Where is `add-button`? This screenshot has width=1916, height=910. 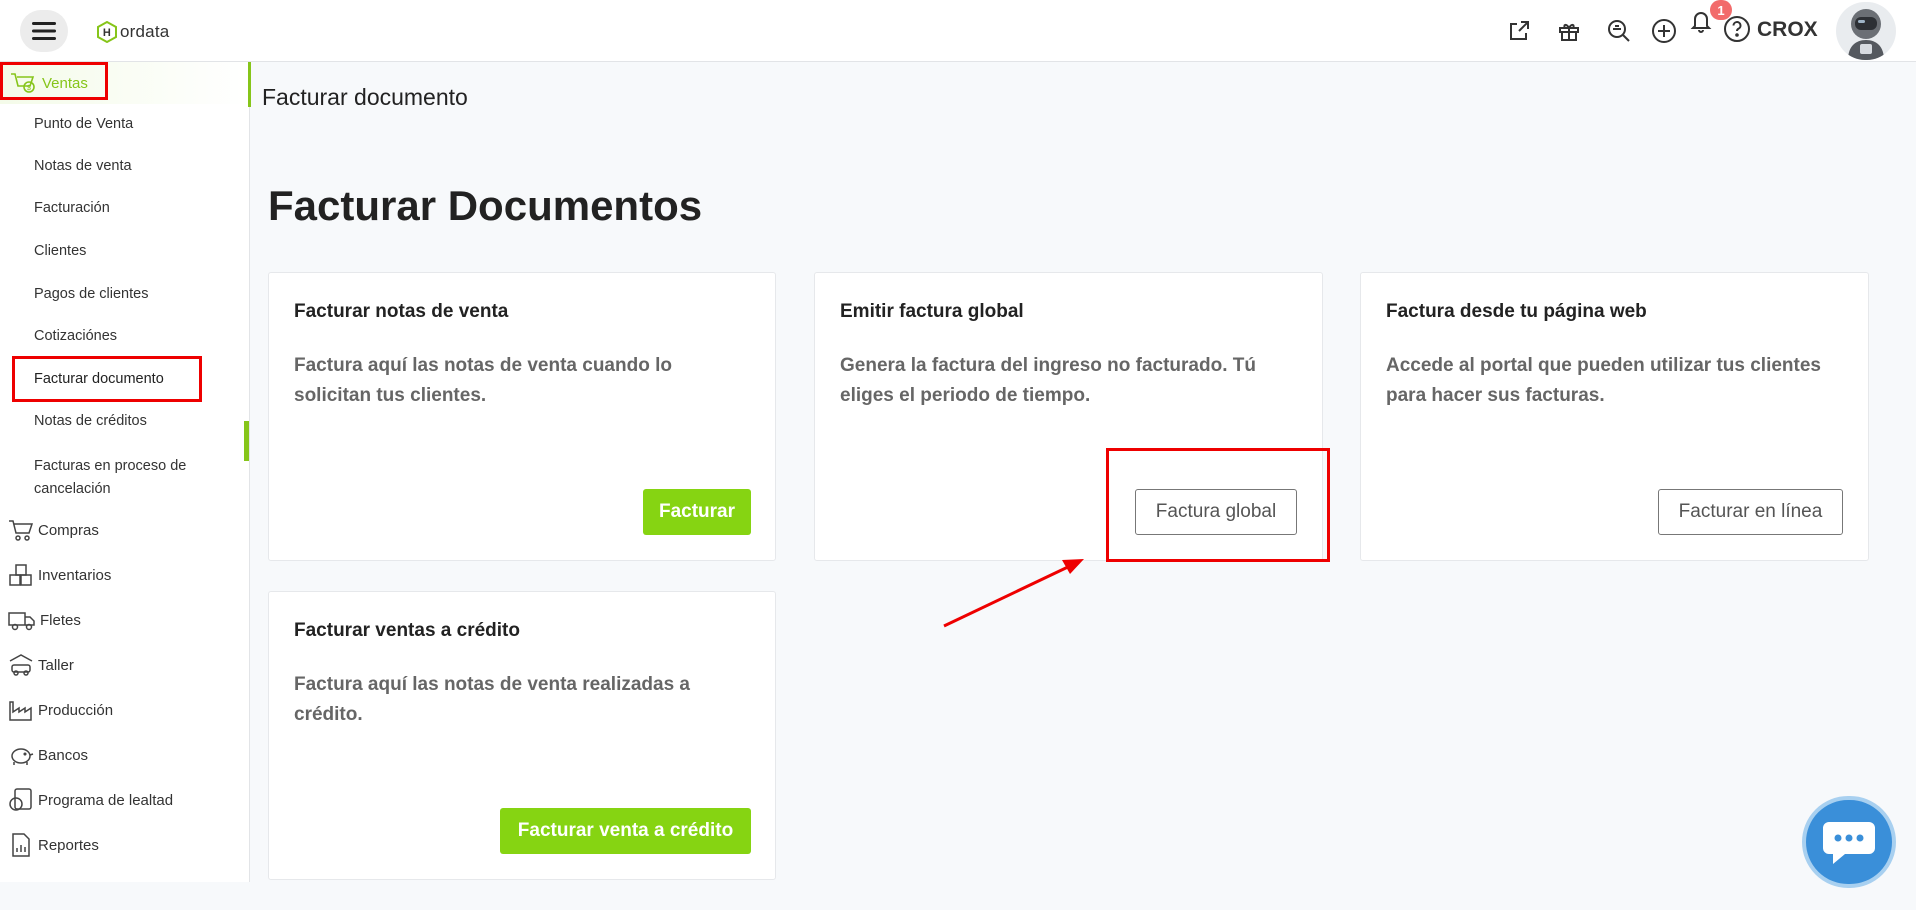 add-button is located at coordinates (1664, 31).